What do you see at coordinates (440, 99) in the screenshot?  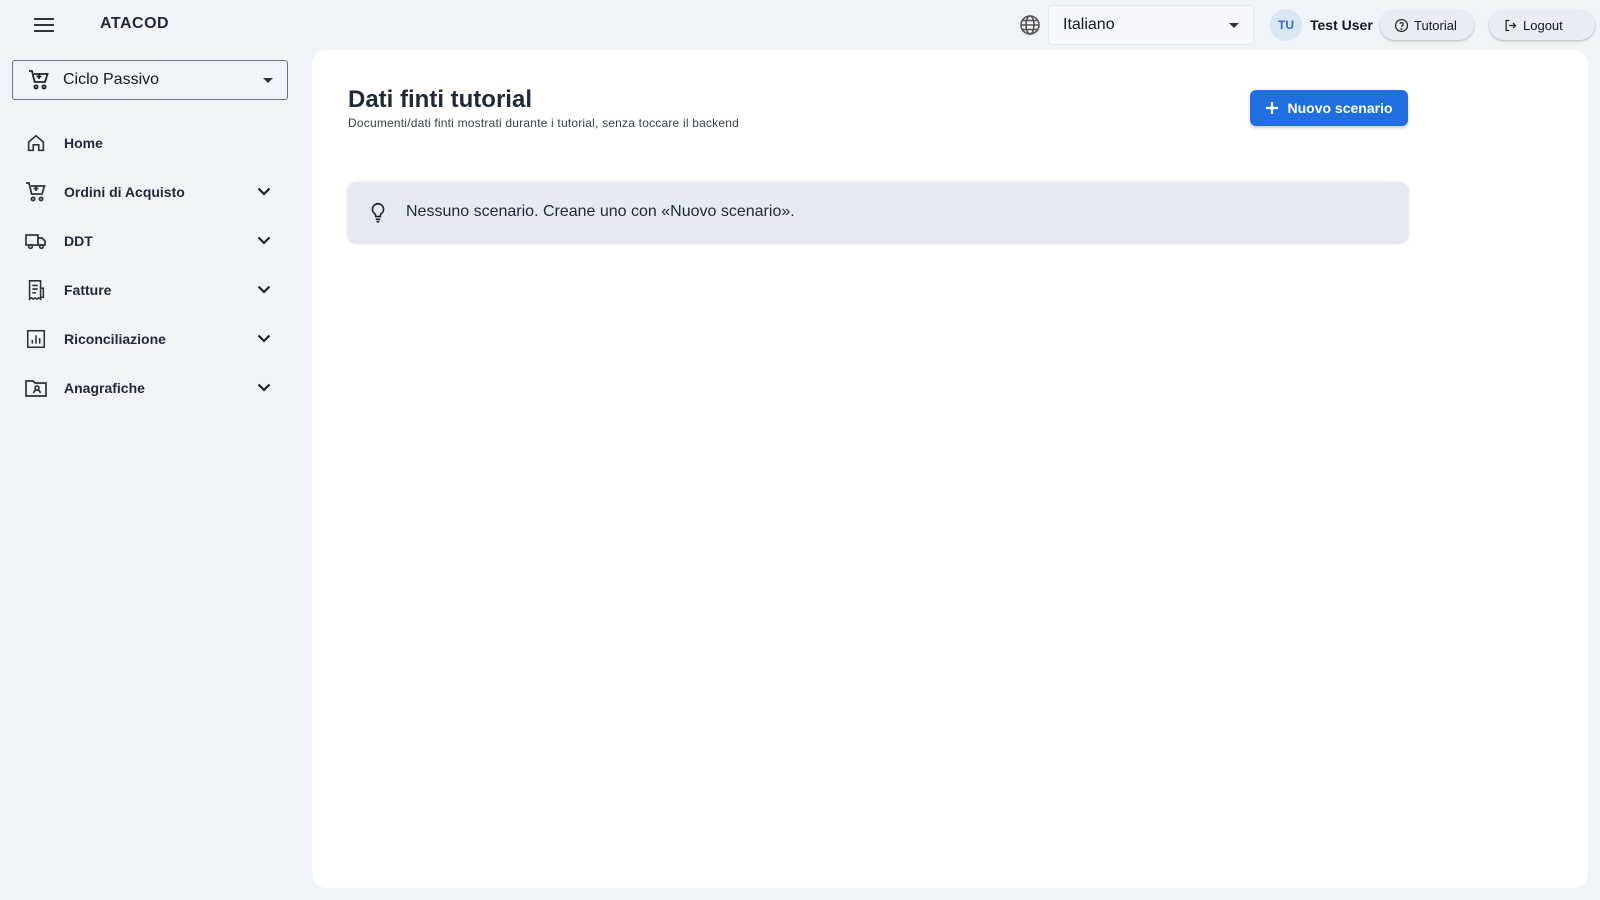 I see `page-title: Dati finti tutorial` at bounding box center [440, 99].